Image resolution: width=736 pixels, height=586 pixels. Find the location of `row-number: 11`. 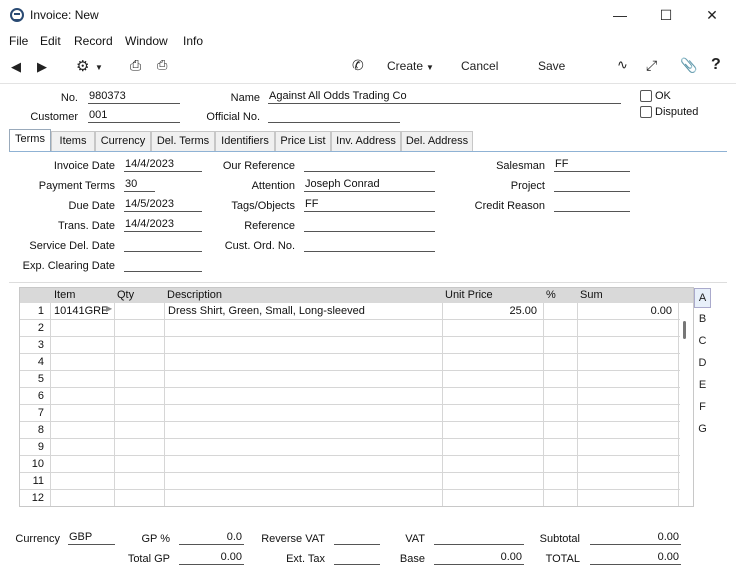

row-number: 11 is located at coordinates (38, 481).